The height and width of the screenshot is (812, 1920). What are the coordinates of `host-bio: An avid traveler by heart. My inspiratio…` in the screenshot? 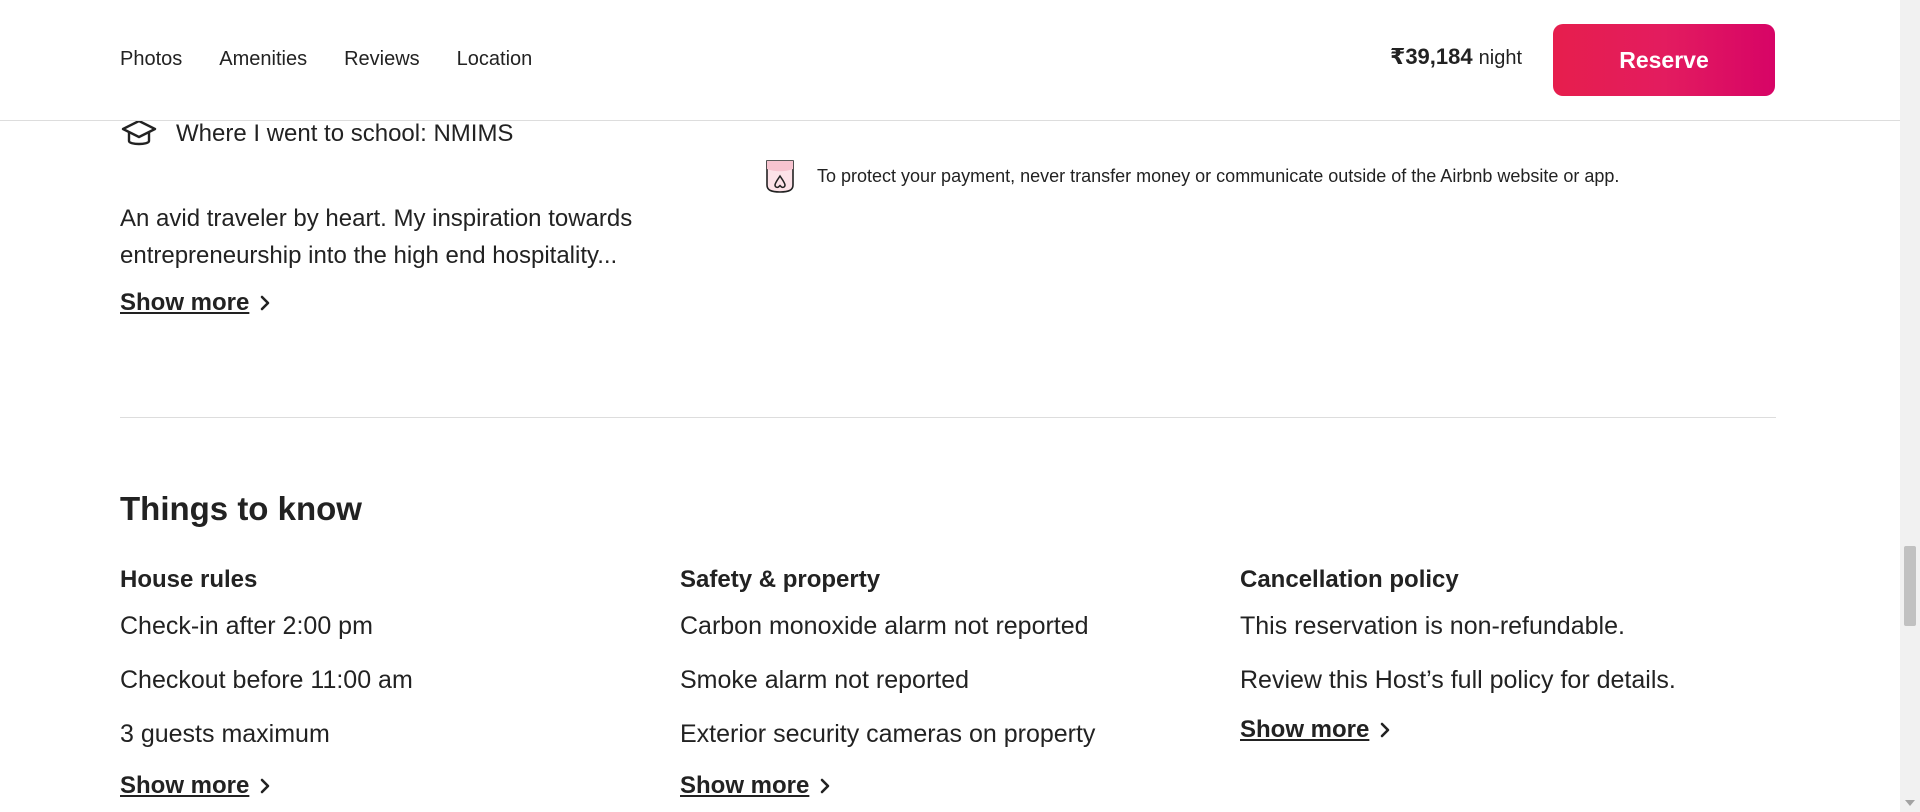 It's located at (400, 237).